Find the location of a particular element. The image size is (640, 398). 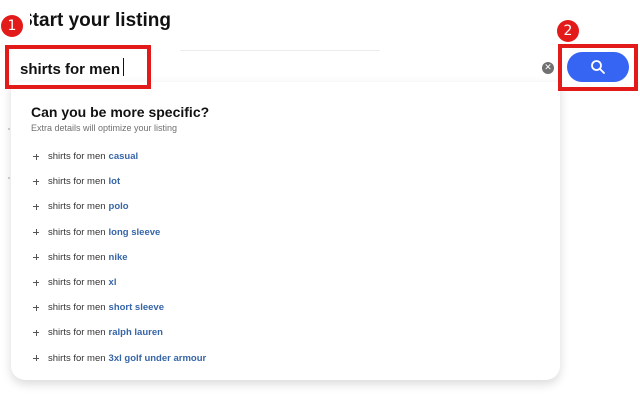

suggestion-suffix: xl is located at coordinates (112, 283).